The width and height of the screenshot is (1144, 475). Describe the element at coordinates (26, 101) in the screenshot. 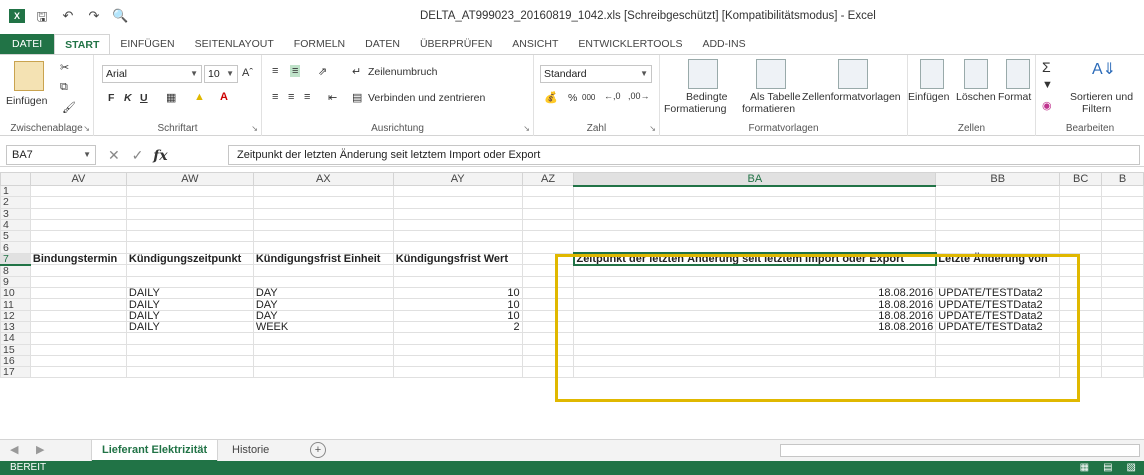

I see `paste-button: Einfügen` at that location.